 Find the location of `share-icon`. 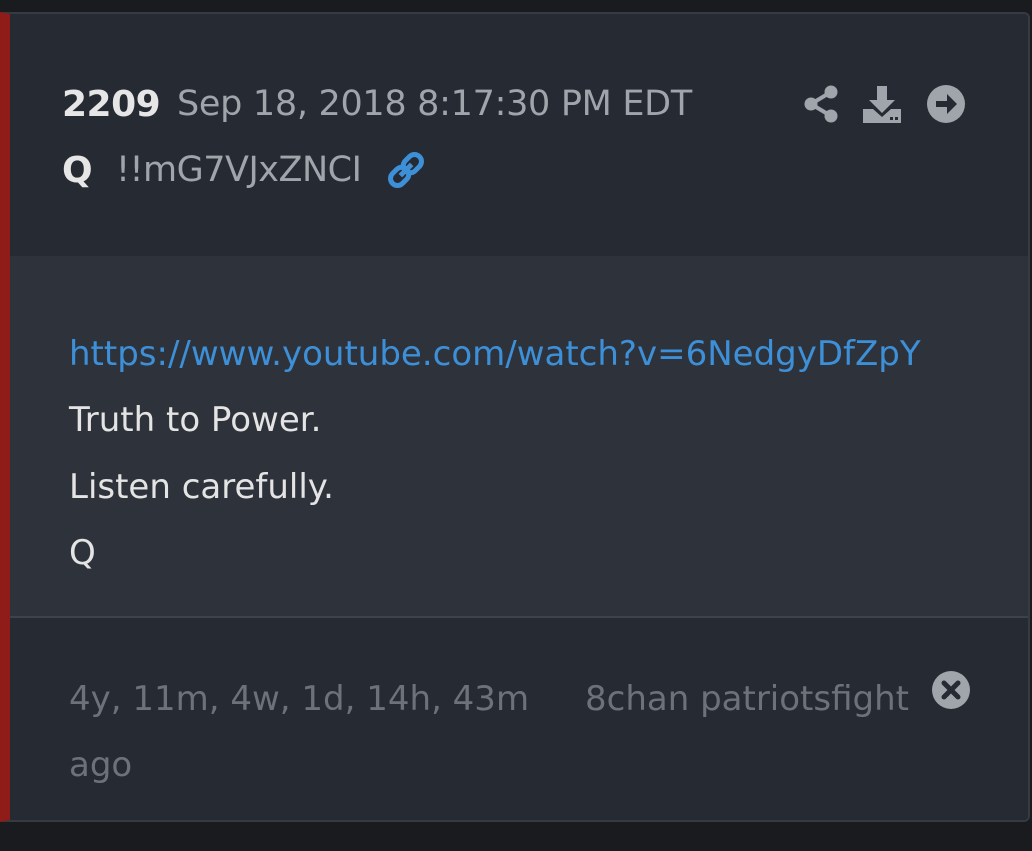

share-icon is located at coordinates (822, 104).